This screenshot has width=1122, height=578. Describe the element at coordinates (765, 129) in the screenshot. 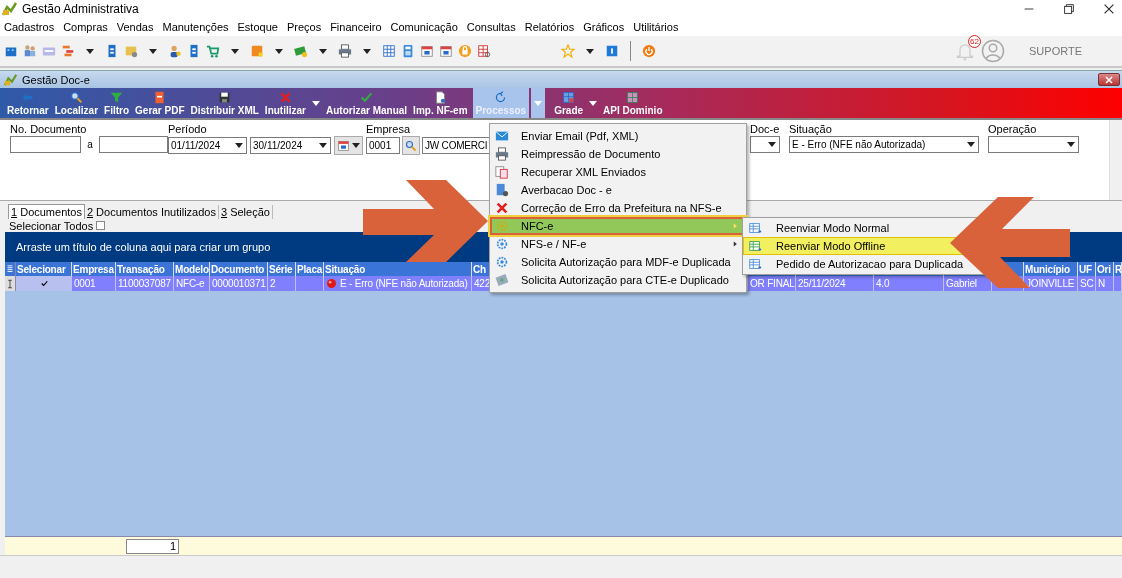

I see `field-label: Doc-e` at that location.